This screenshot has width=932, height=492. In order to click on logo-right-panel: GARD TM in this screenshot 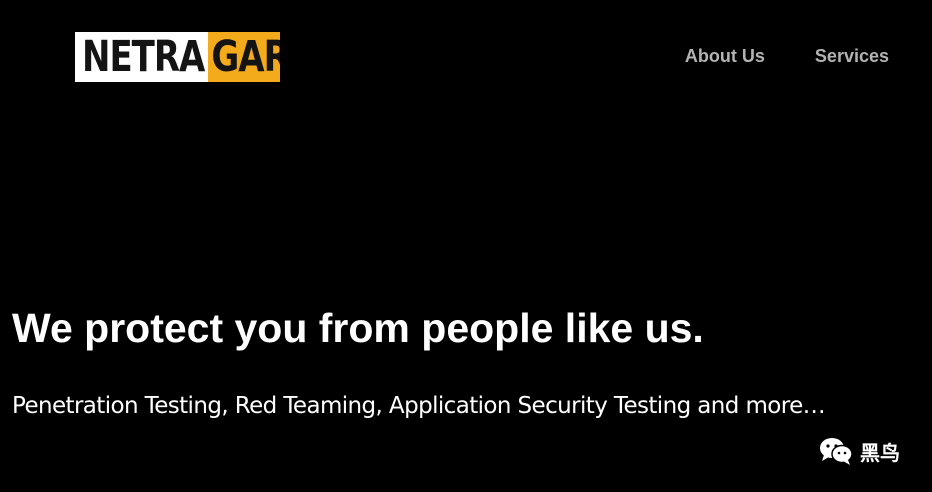, I will do `click(244, 57)`.